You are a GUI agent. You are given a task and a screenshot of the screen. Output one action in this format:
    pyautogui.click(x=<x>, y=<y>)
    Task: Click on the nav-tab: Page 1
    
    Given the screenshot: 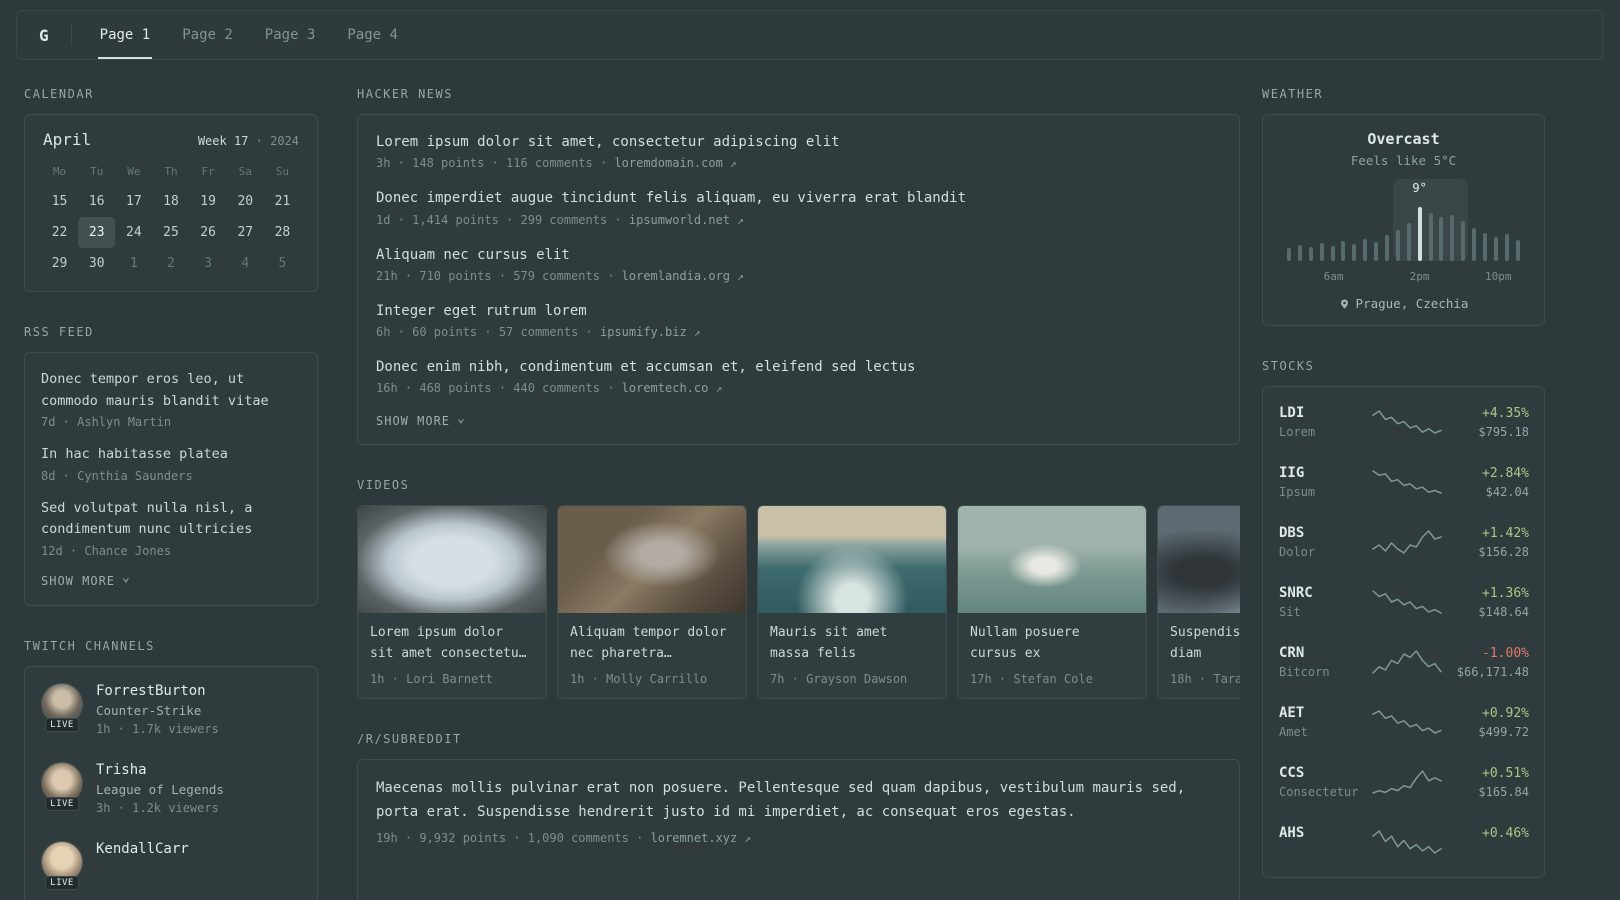 What is the action you would take?
    pyautogui.click(x=125, y=35)
    